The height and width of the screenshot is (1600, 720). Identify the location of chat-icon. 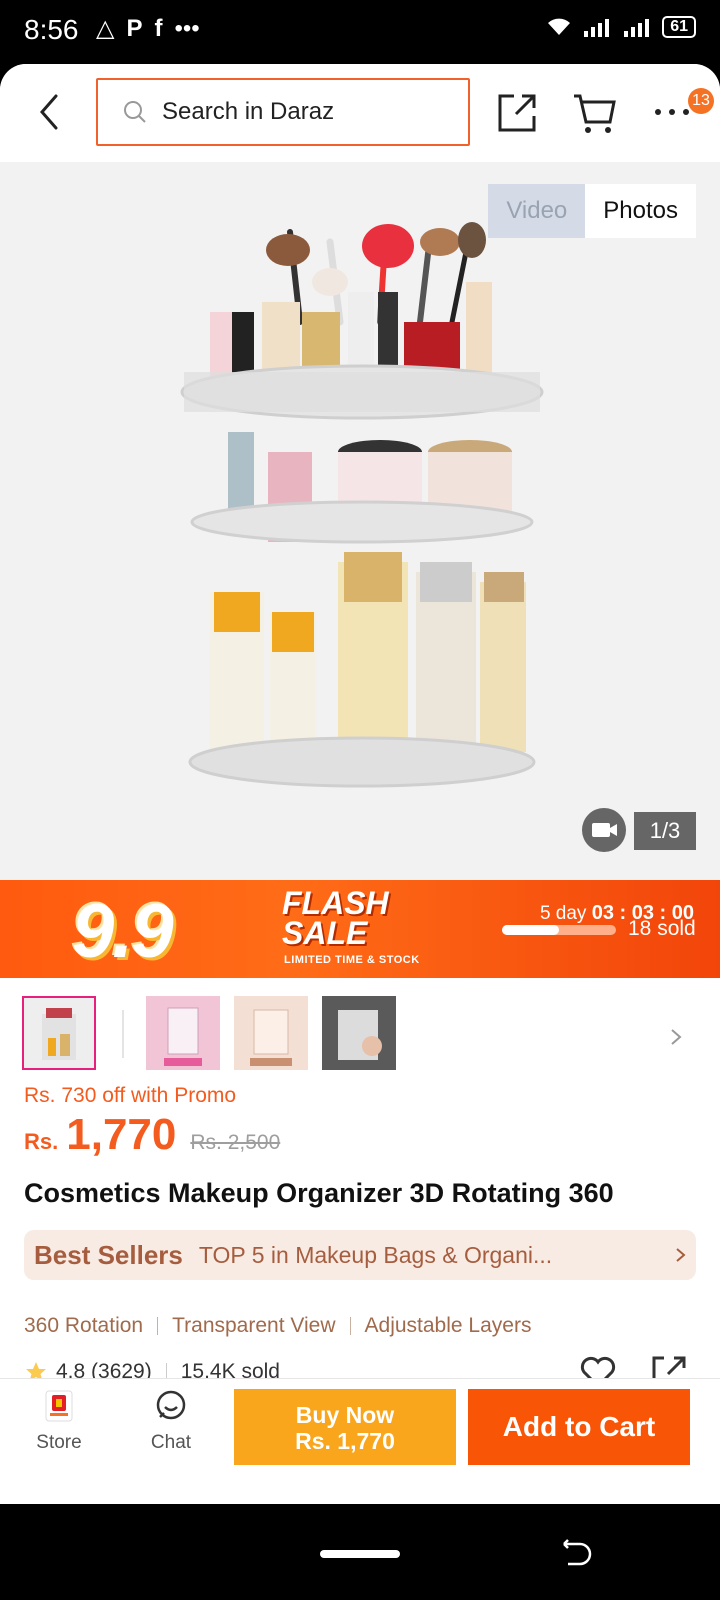
(171, 1405).